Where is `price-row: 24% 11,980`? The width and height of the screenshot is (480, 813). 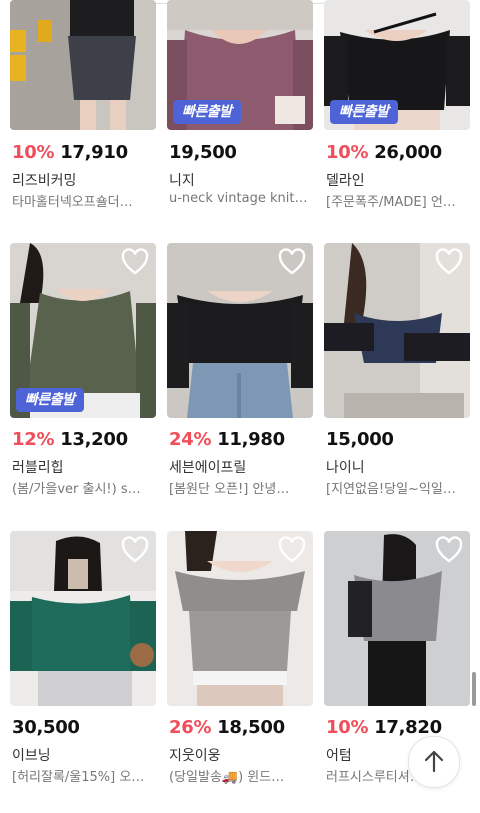 price-row: 24% 11,980 is located at coordinates (227, 439).